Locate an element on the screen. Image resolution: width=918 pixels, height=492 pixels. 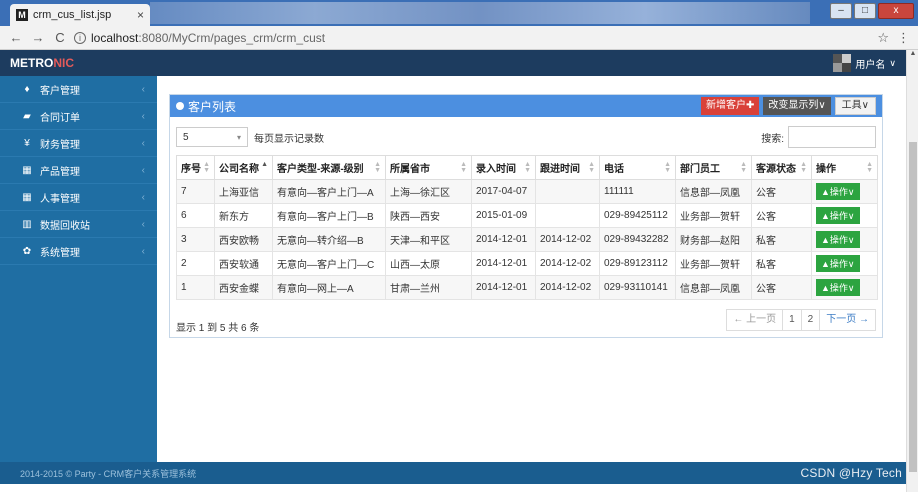
column-header-entry-date: 录入时间 ▲ ▼ is located at coordinates (503, 167).